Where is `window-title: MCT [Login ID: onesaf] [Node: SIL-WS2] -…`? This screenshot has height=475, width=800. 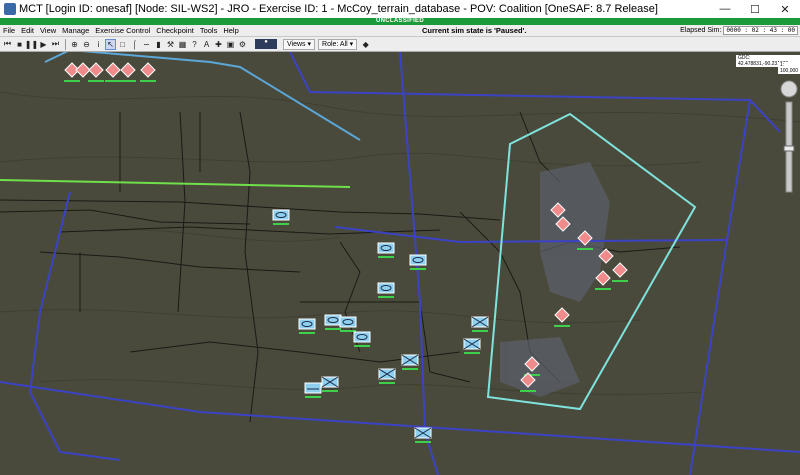 window-title: MCT [Login ID: onesaf] [Node: SIL-WS2] -… is located at coordinates (338, 9).